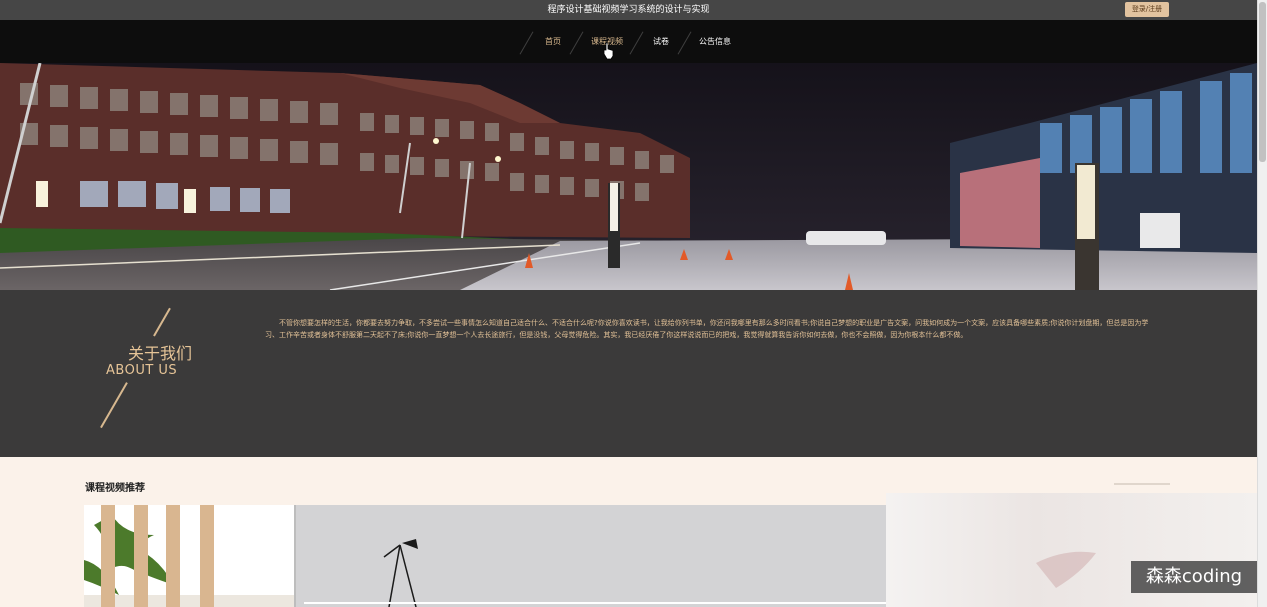  What do you see at coordinates (553, 41) in the screenshot?
I see `nav-item-home: 首页` at bounding box center [553, 41].